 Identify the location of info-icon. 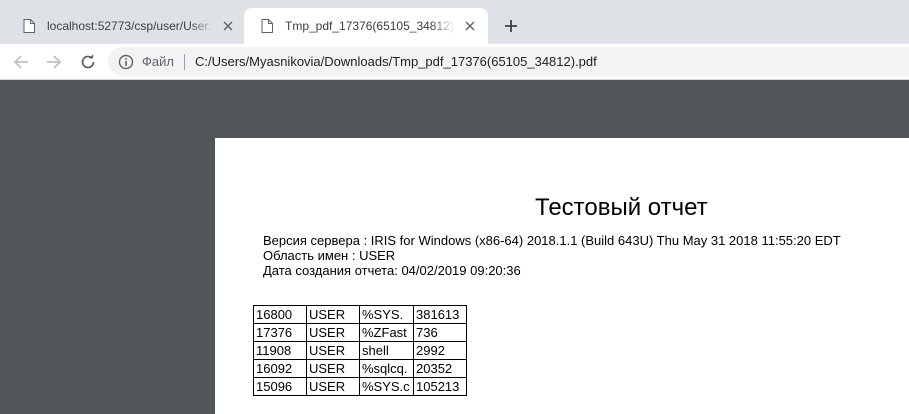
(126, 62).